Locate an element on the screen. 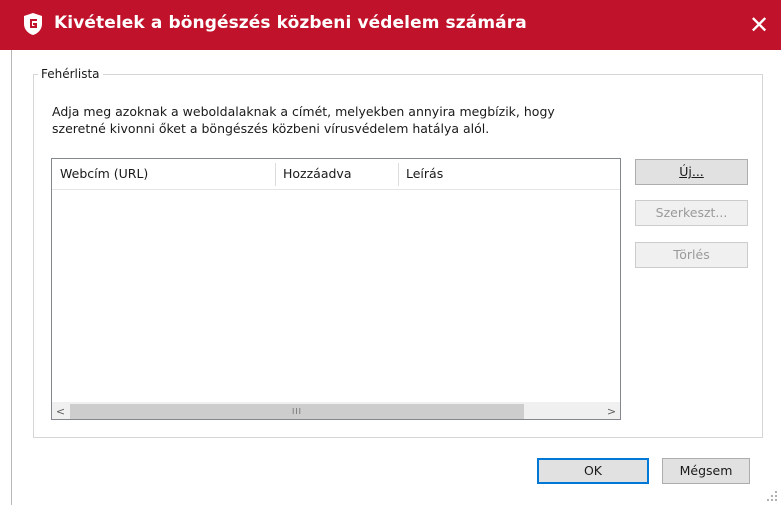  g-data-shield-icon is located at coordinates (33, 24).